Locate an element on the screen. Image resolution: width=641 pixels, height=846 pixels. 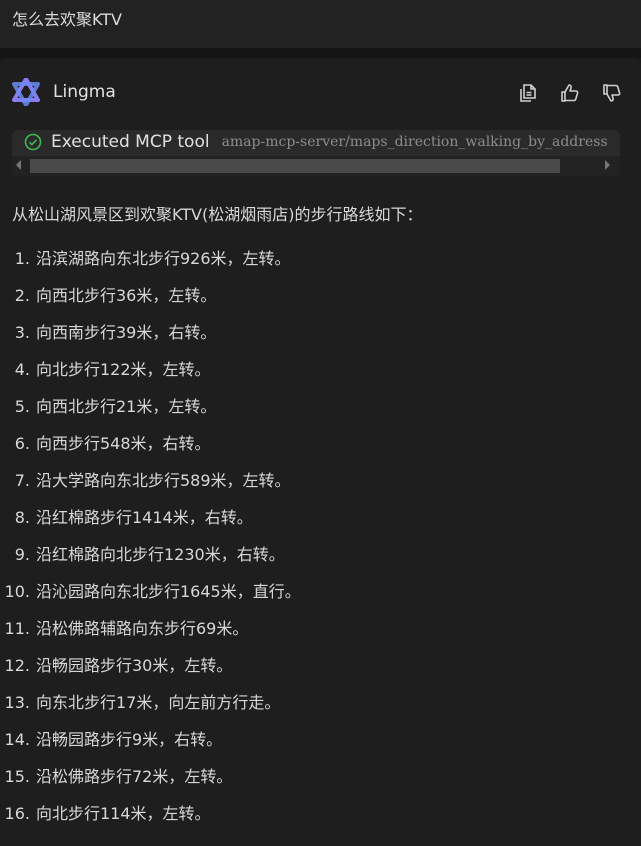
tool-status-label: Executed MCP tool is located at coordinates (130, 142).